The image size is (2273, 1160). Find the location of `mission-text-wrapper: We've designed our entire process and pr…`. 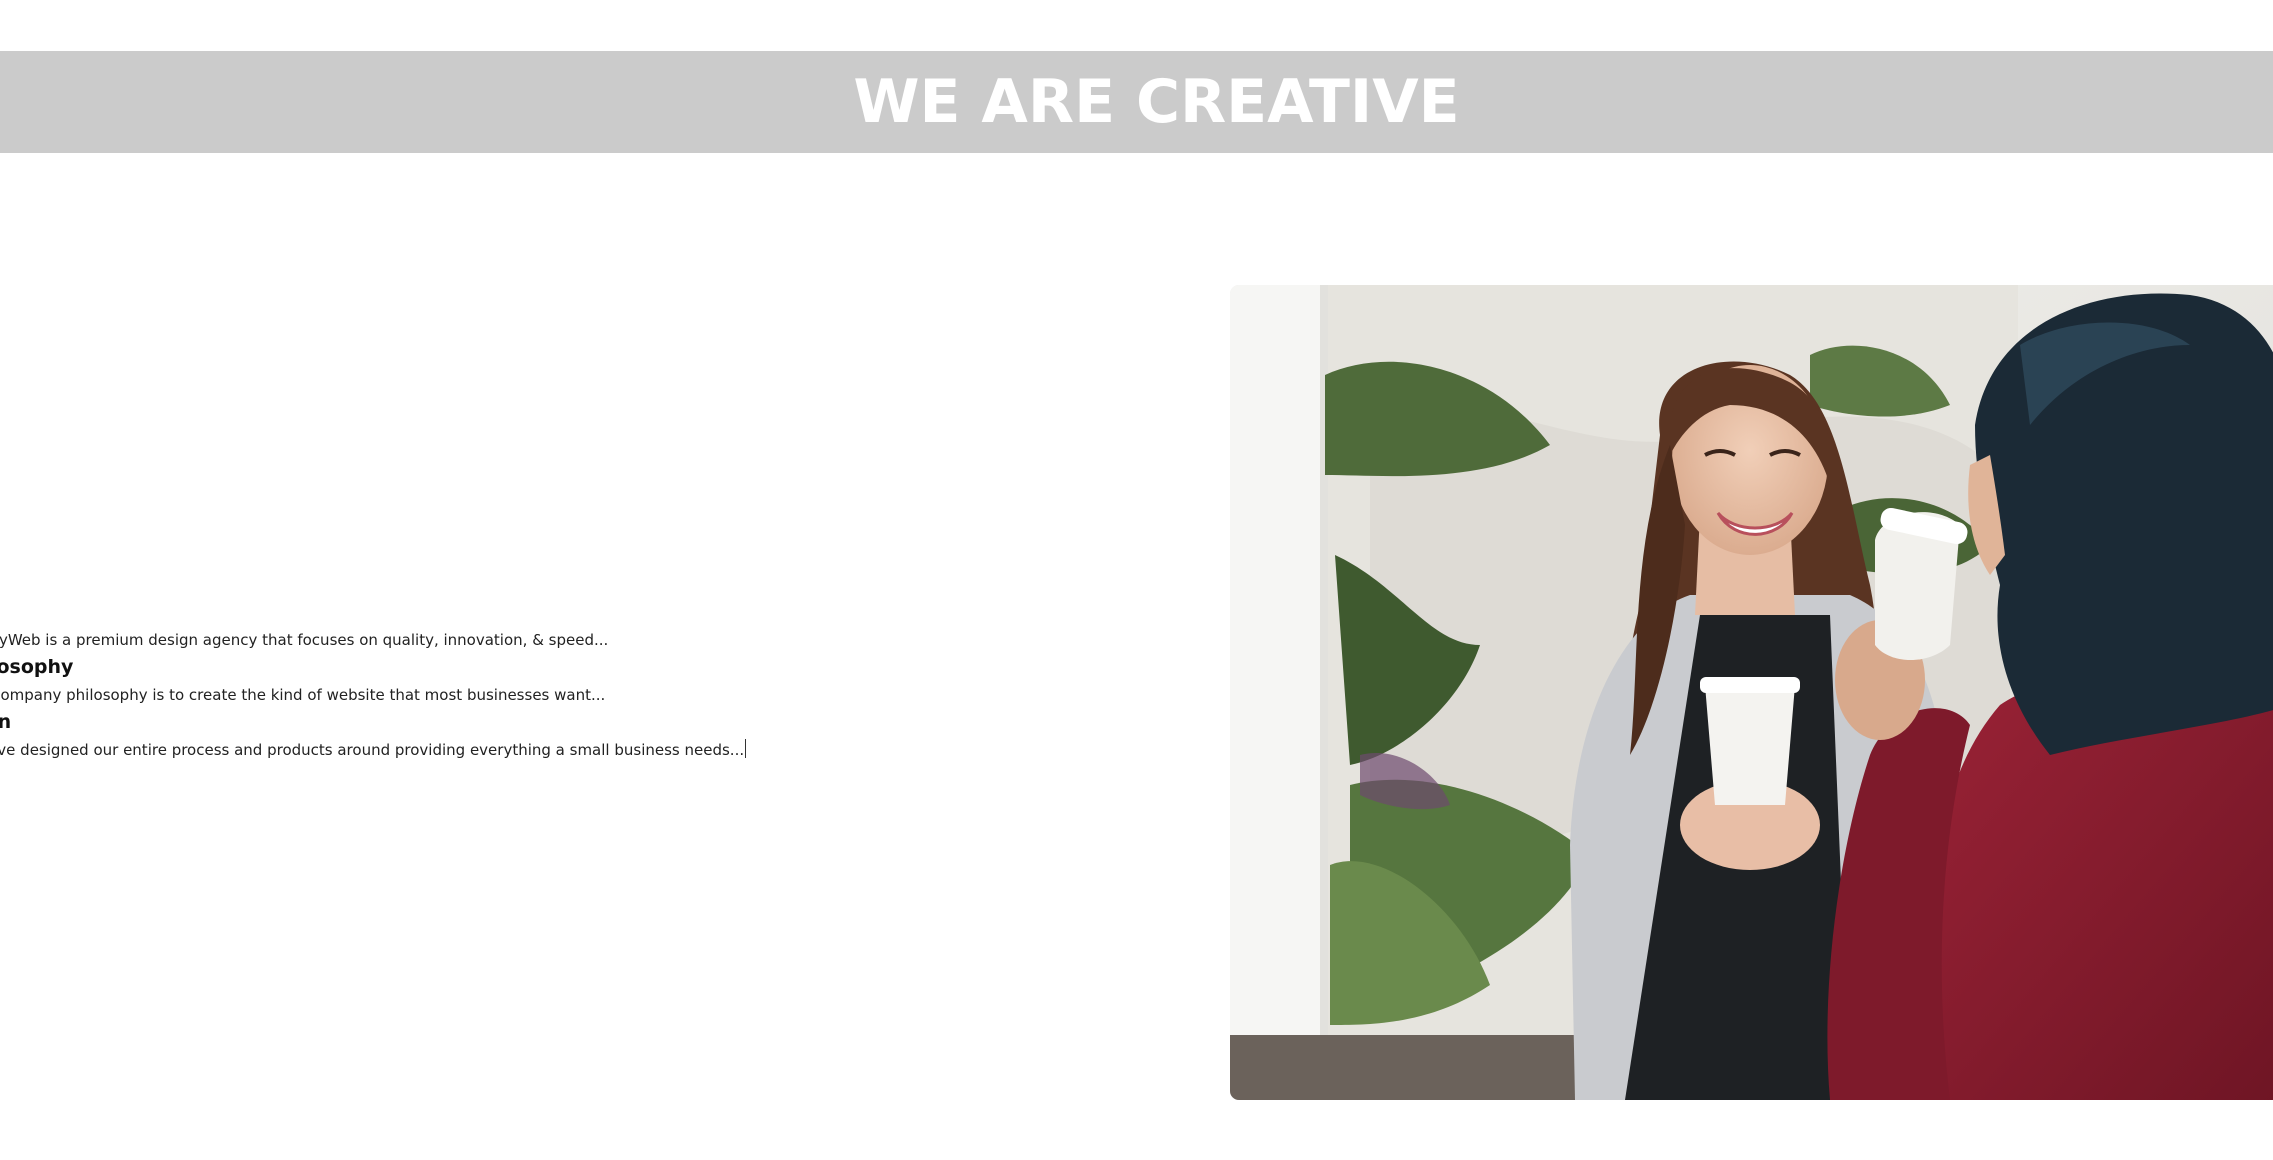

mission-text-wrapper: We've designed our entire process and pr… is located at coordinates (583, 750).